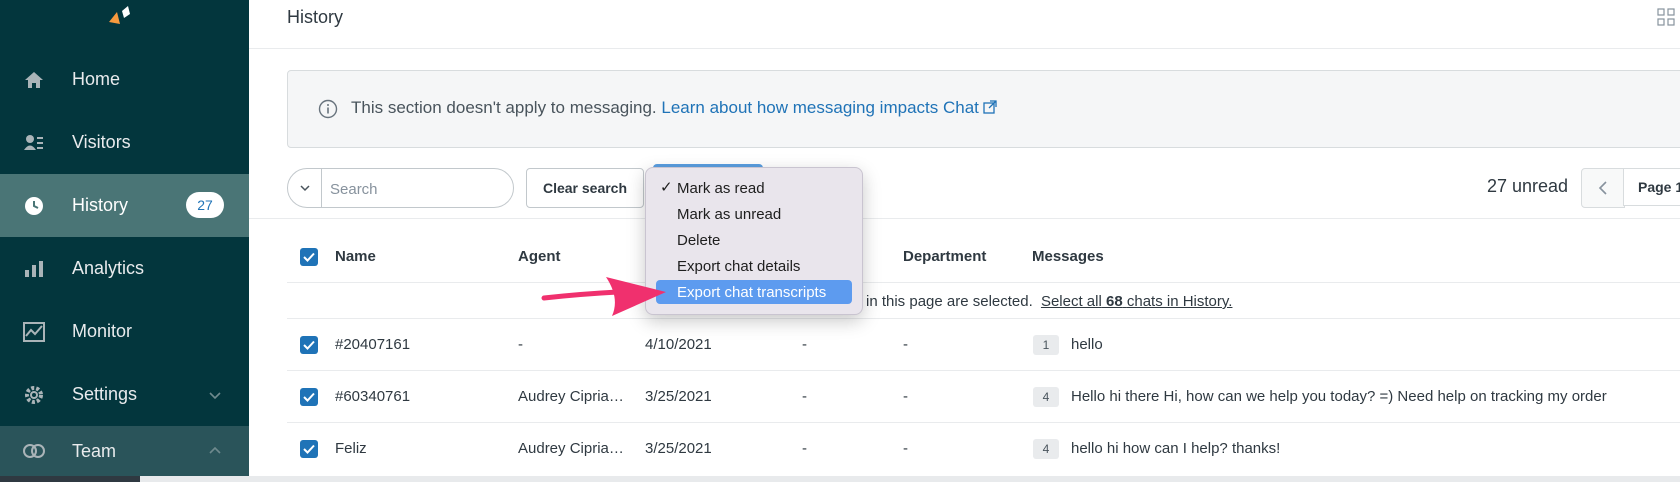  I want to click on previous-page-button, so click(1603, 188).